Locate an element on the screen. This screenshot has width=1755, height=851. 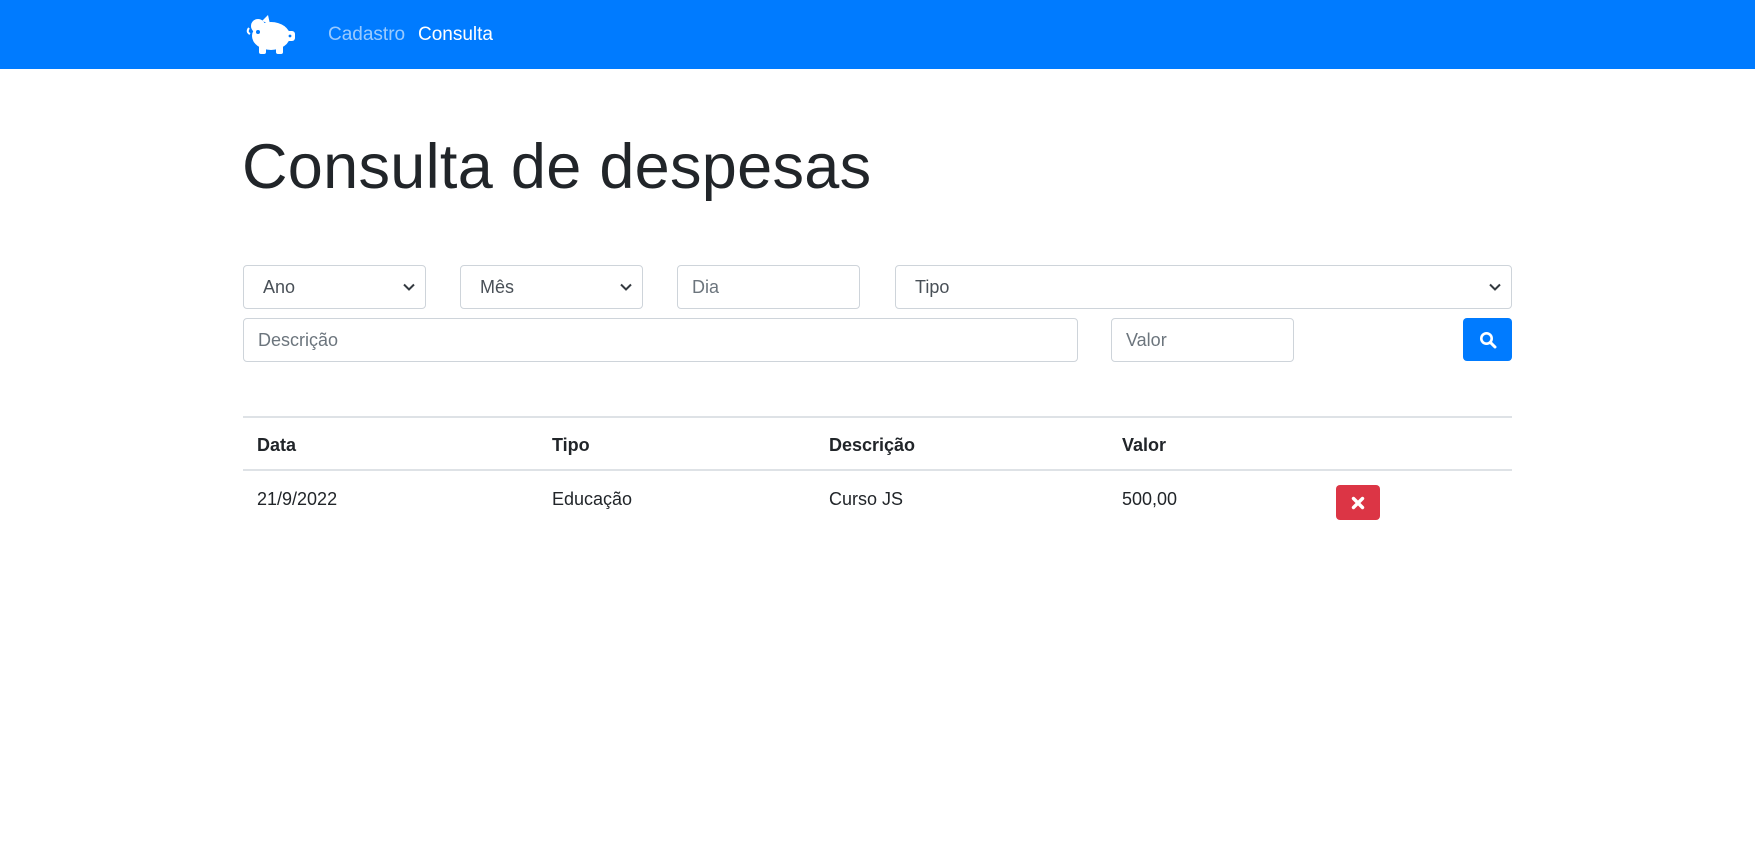
dia-input-placeholder: Dia is located at coordinates (706, 287).